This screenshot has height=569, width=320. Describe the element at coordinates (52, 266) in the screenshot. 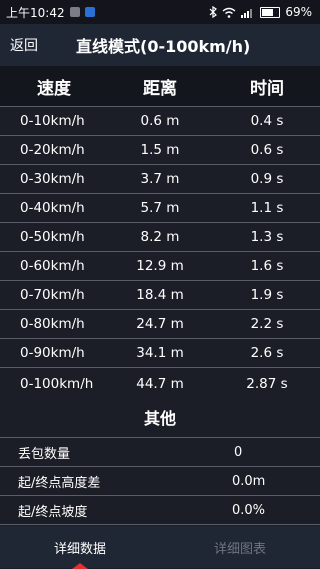

I see `cell-speed: 0-60km/h` at that location.